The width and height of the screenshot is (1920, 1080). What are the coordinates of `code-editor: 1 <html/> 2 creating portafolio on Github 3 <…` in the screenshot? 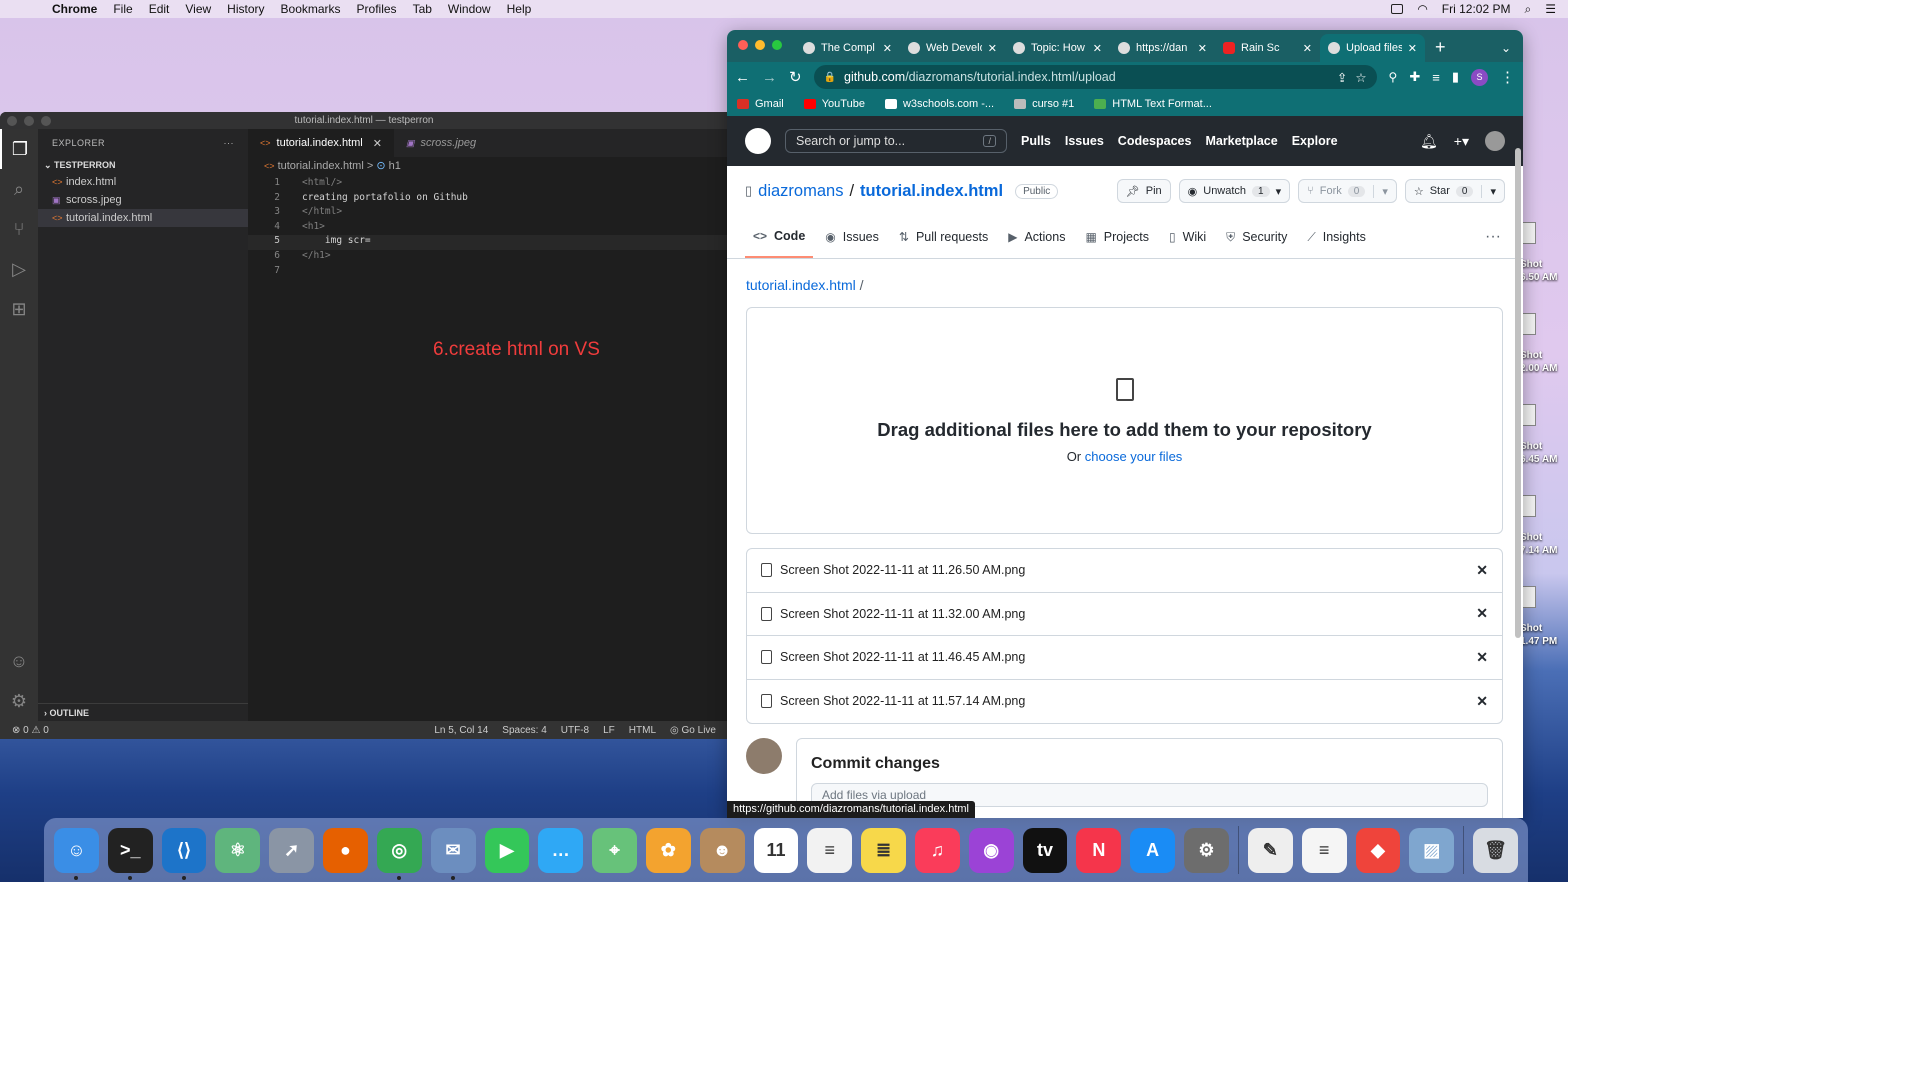 It's located at (488, 227).